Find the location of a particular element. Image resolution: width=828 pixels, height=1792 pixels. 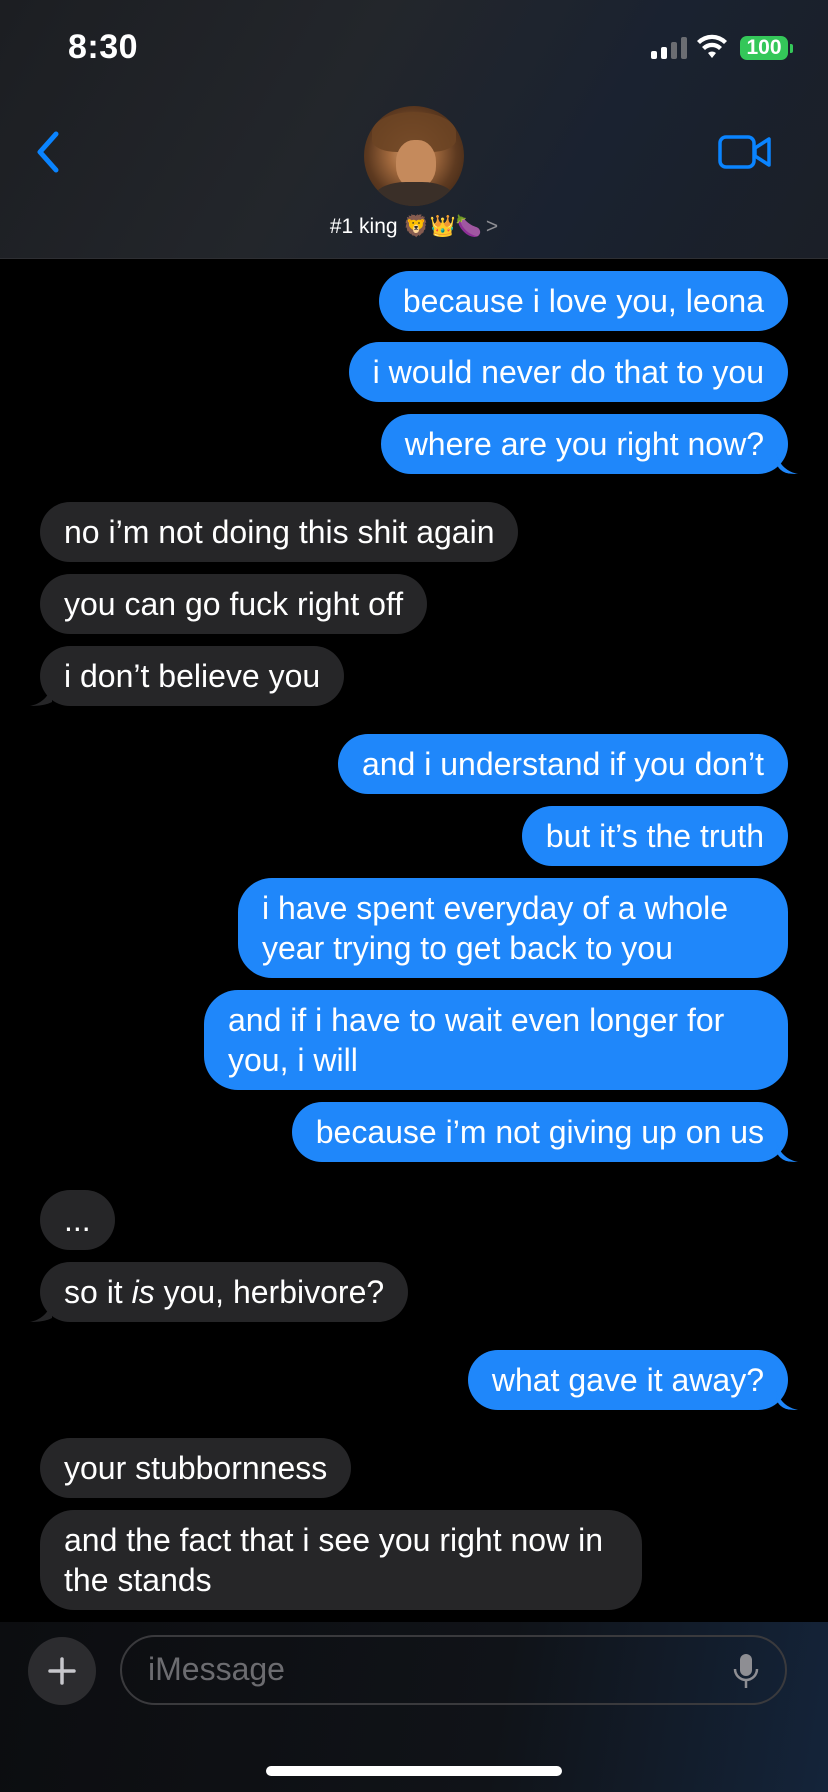

sent-message: but it’s the truth is located at coordinates (654, 836).